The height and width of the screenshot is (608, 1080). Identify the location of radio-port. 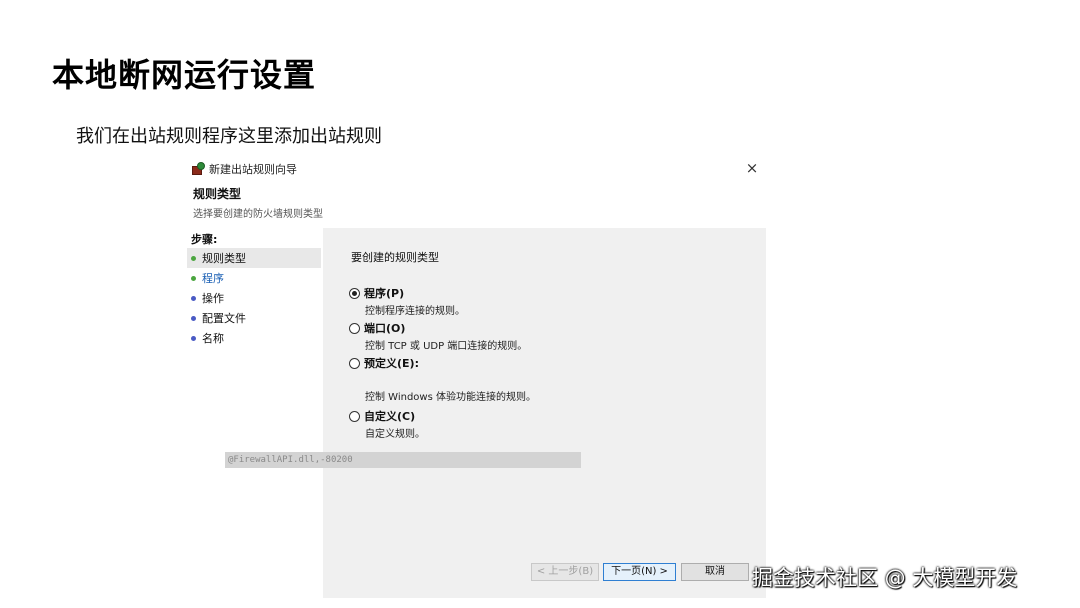
(354, 328).